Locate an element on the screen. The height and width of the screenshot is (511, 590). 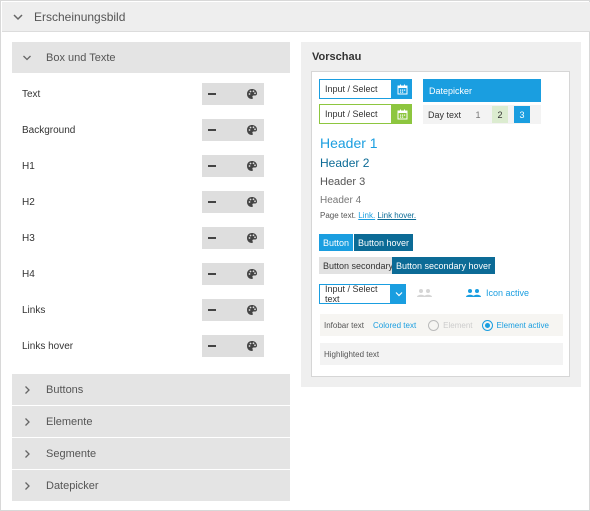
select-value: Input / Select text is located at coordinates (351, 294).